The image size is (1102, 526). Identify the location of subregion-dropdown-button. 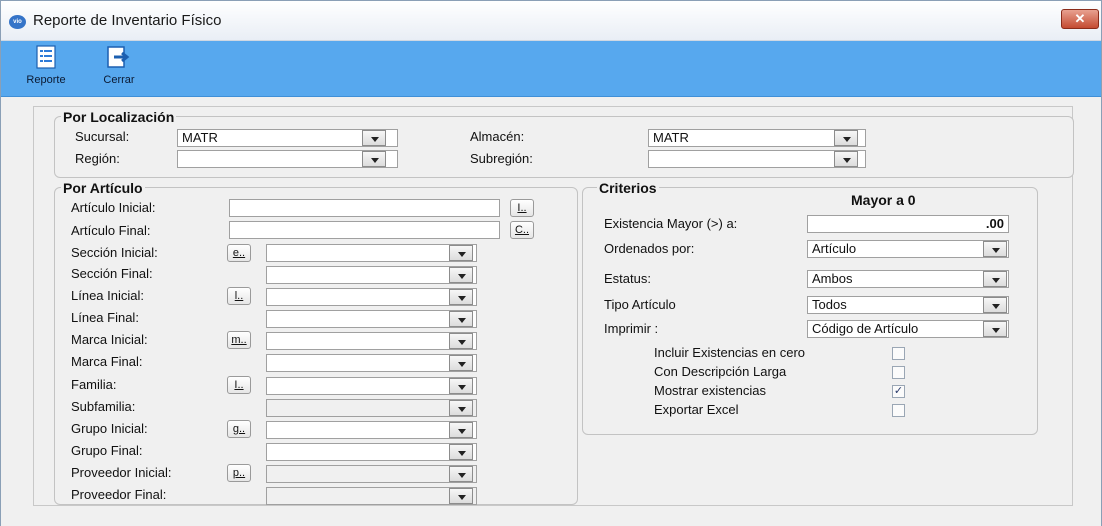
(846, 159).